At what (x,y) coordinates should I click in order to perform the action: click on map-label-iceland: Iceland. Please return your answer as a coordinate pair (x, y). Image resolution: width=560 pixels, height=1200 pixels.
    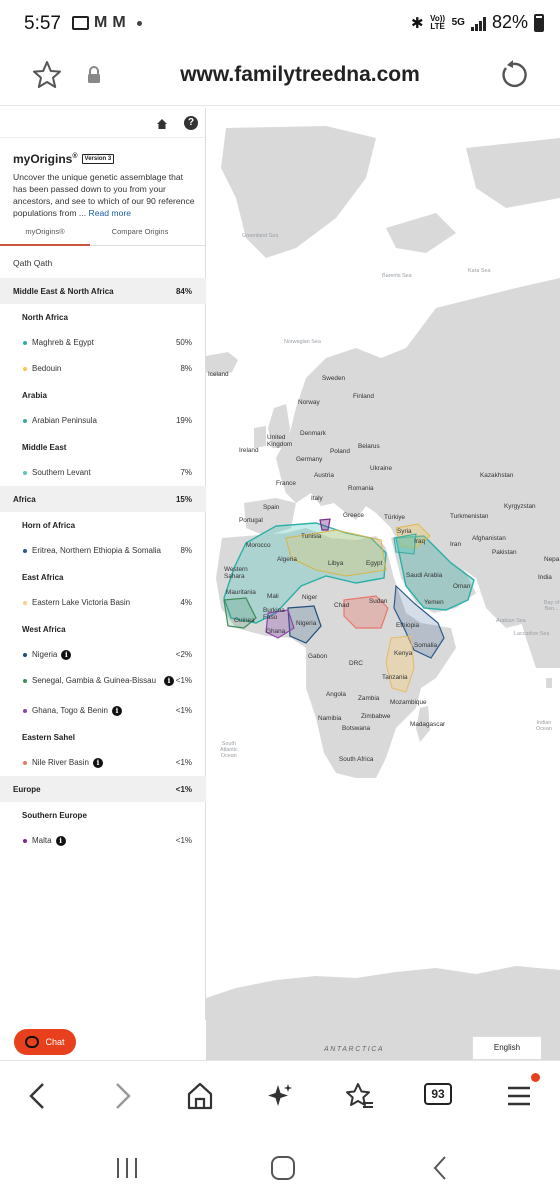
    Looking at the image, I should click on (218, 374).